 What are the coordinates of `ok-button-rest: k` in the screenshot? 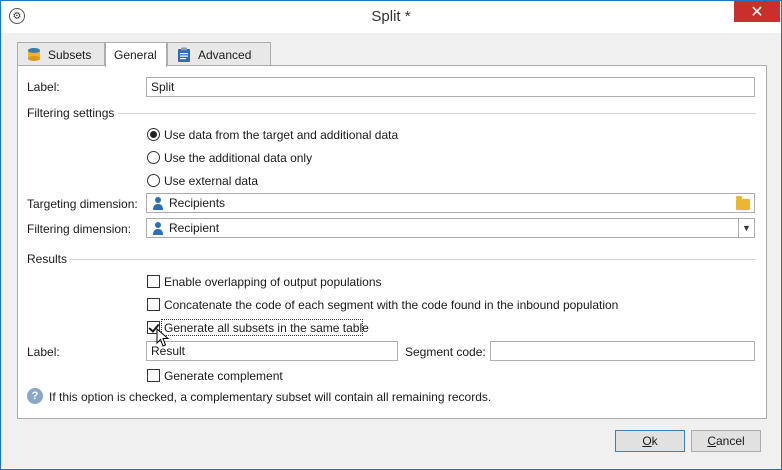 It's located at (654, 441).